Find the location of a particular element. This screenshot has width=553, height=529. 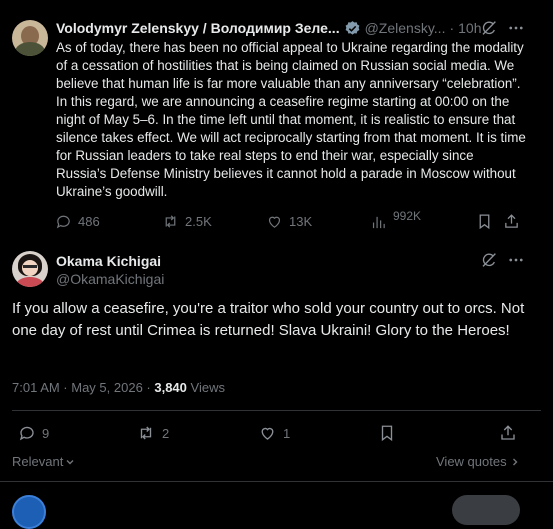

views-label: Views is located at coordinates (205, 387).